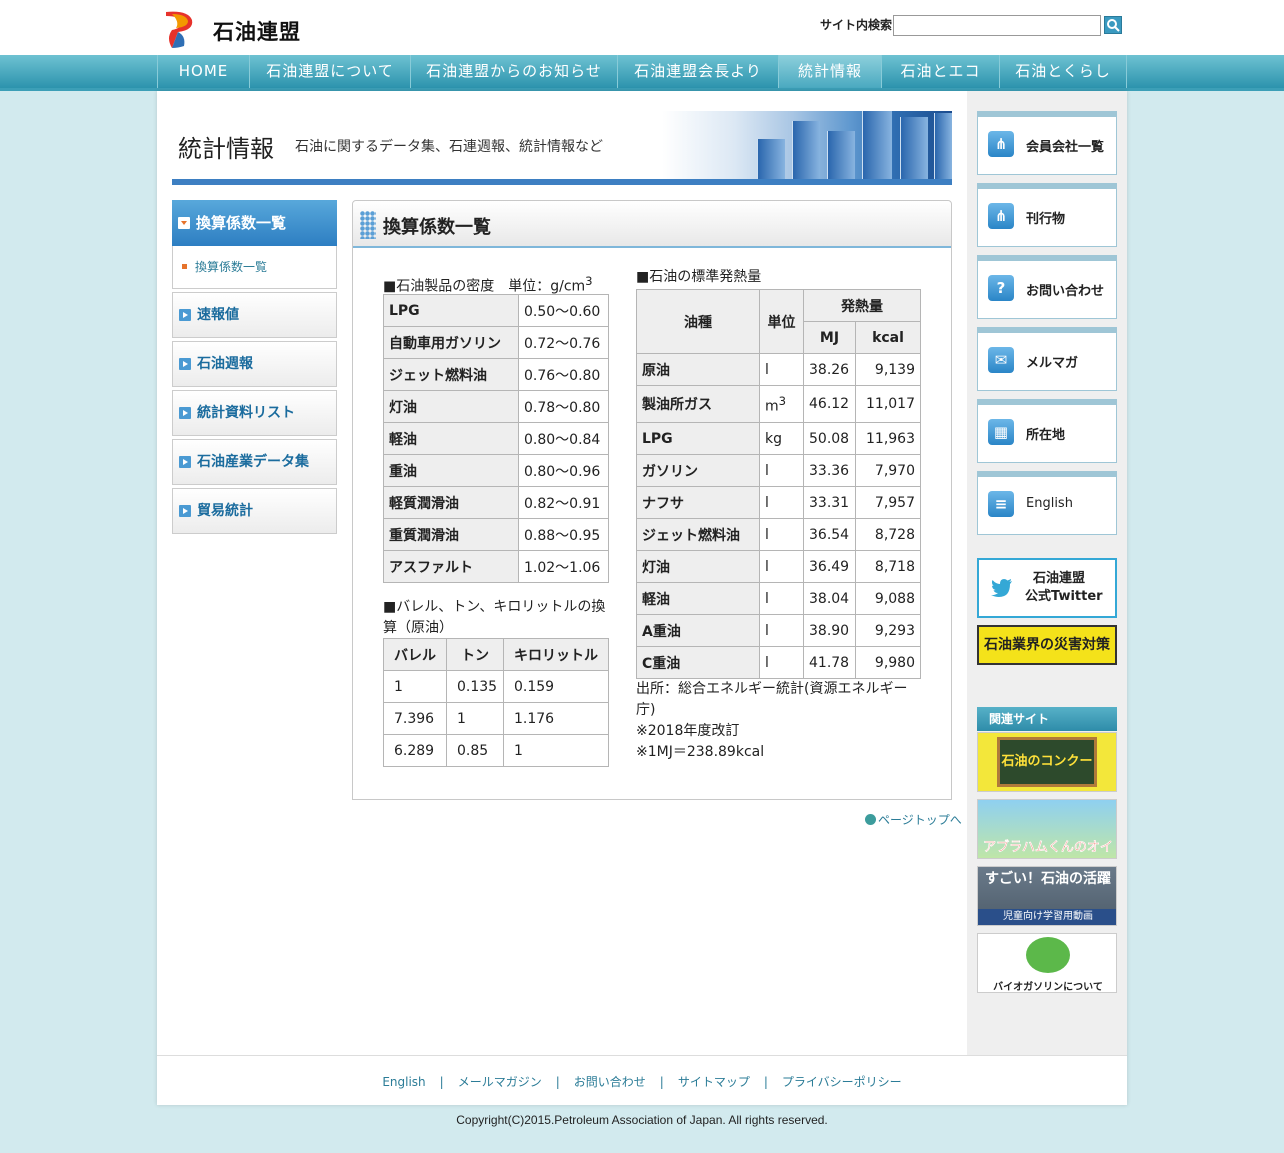 This screenshot has height=1153, width=1284. I want to click on table-row: アスファルト 1.02～1.06, so click(496, 566).